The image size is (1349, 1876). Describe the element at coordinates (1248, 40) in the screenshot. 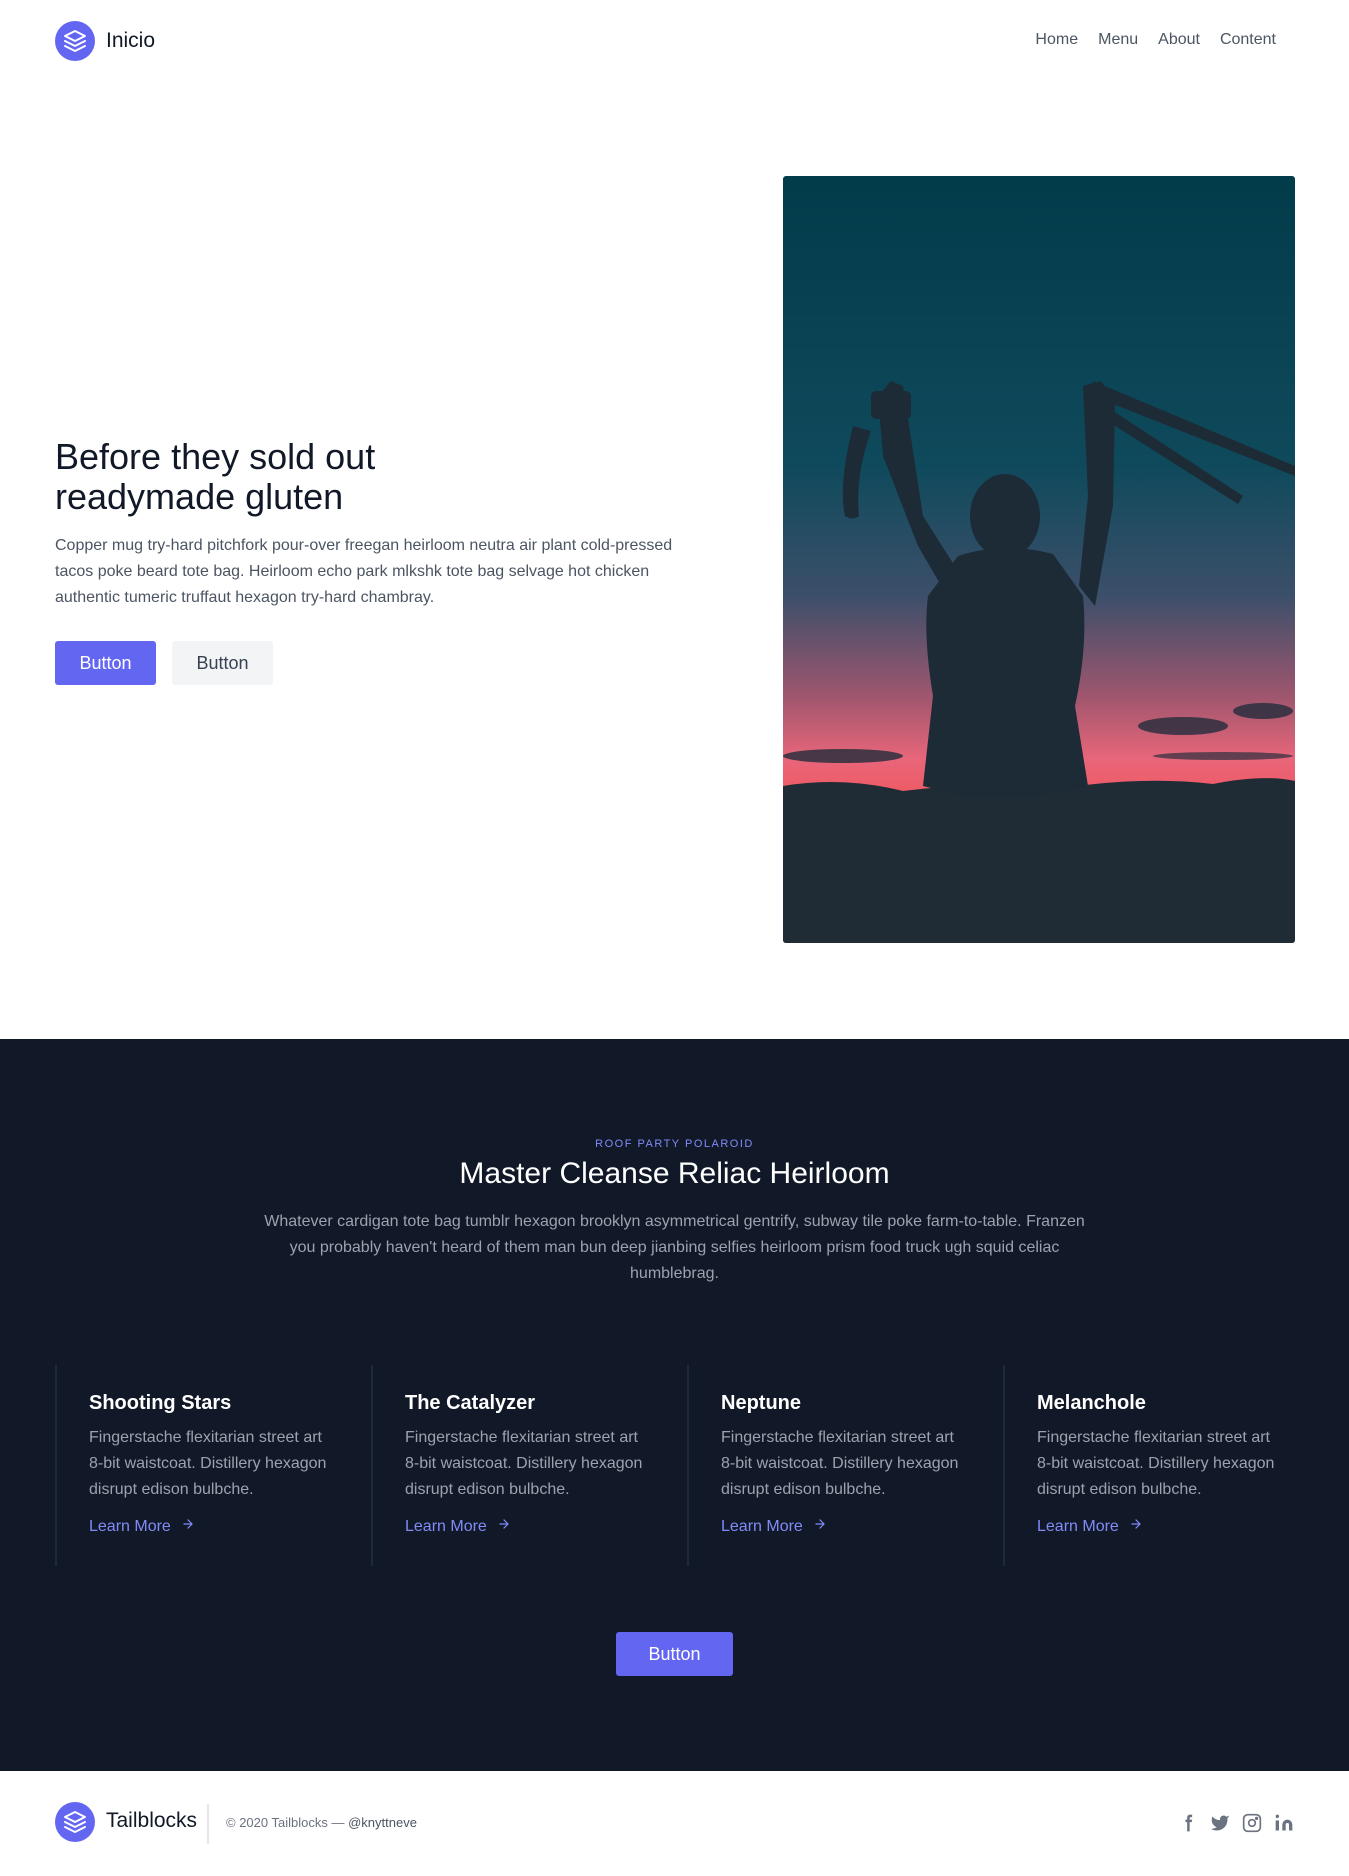

I see `nav-item-content: Content` at that location.